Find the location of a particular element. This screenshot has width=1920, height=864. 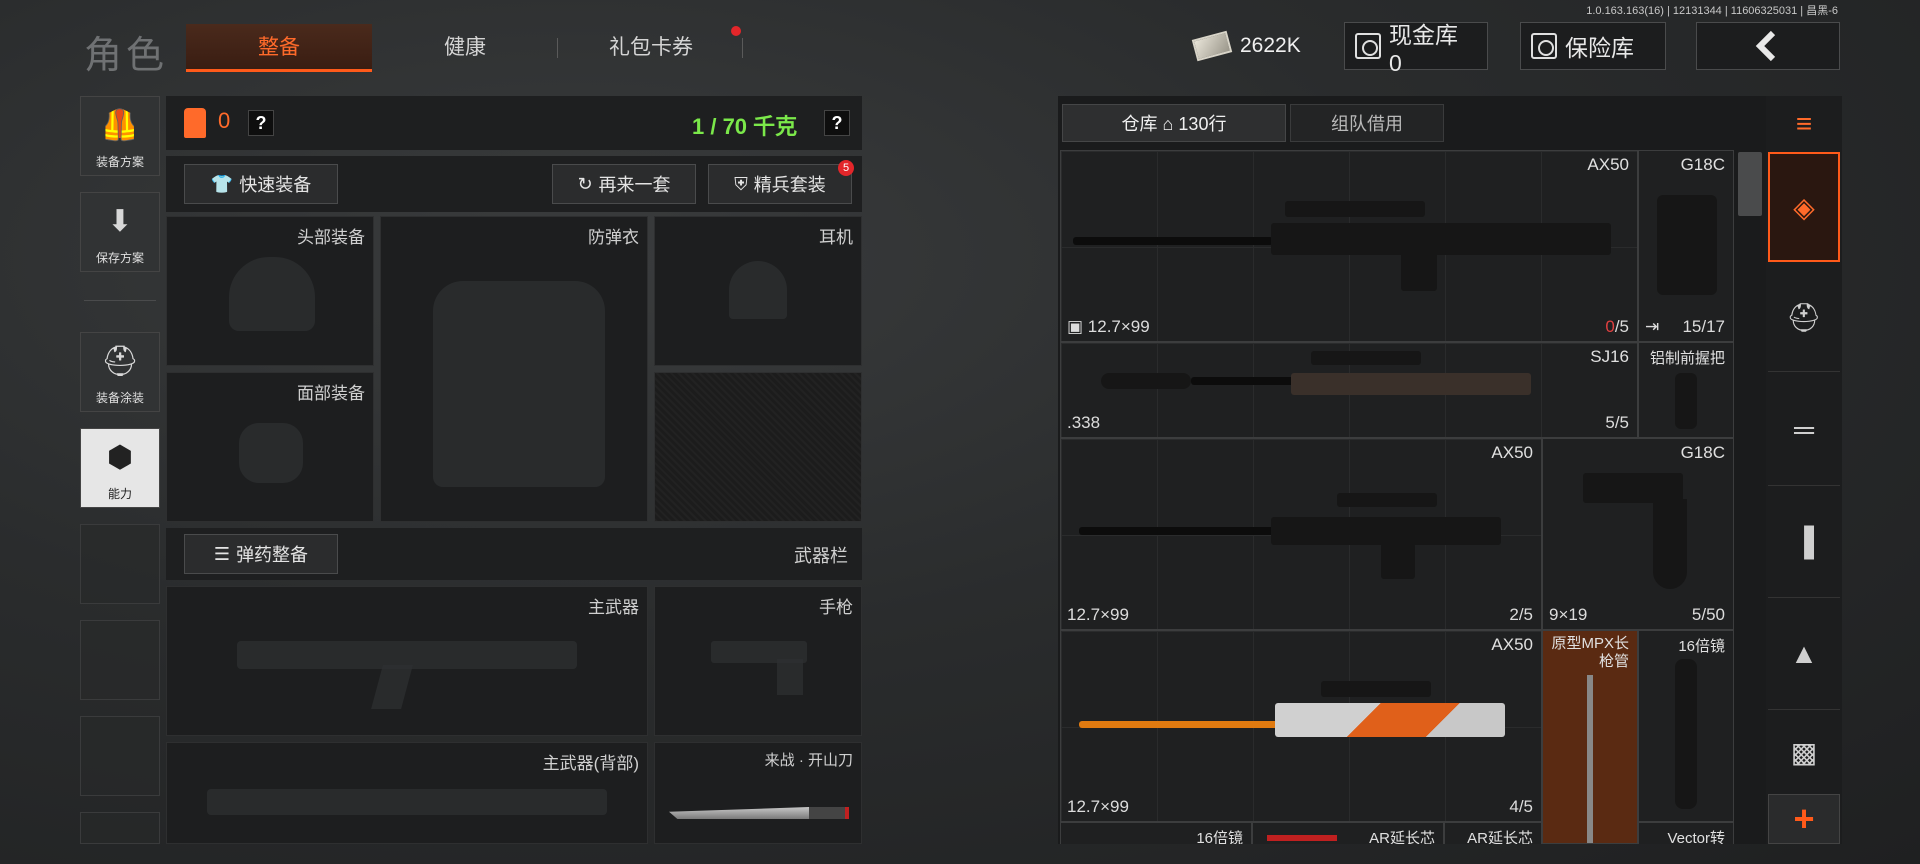

layers-icon: ◈ is located at coordinates (1804, 207).